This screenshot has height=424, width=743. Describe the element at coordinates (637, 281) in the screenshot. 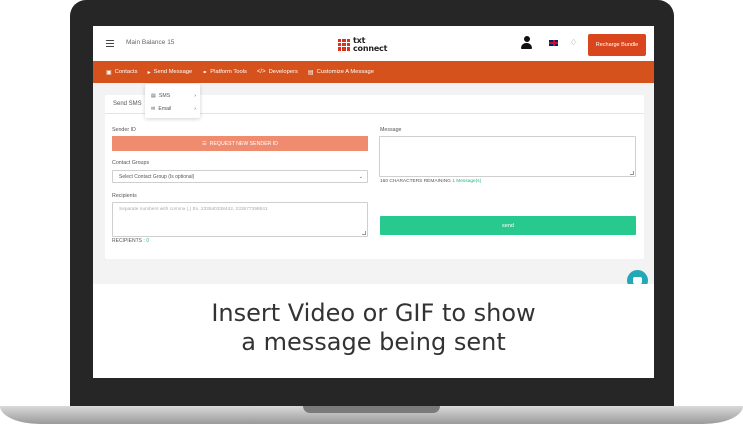

I see `chat-bubble-icon` at that location.